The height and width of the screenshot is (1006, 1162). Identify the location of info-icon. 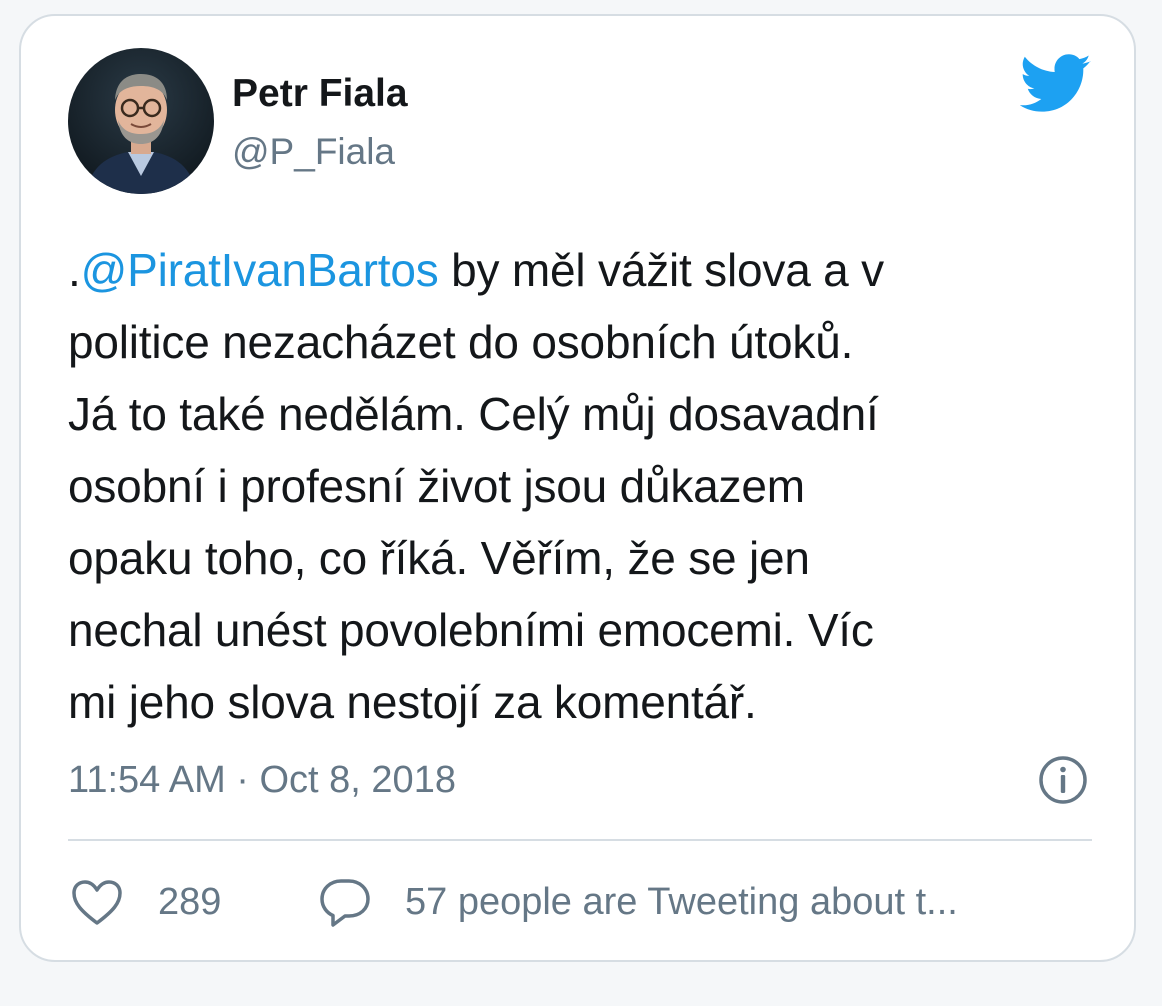
(1063, 780).